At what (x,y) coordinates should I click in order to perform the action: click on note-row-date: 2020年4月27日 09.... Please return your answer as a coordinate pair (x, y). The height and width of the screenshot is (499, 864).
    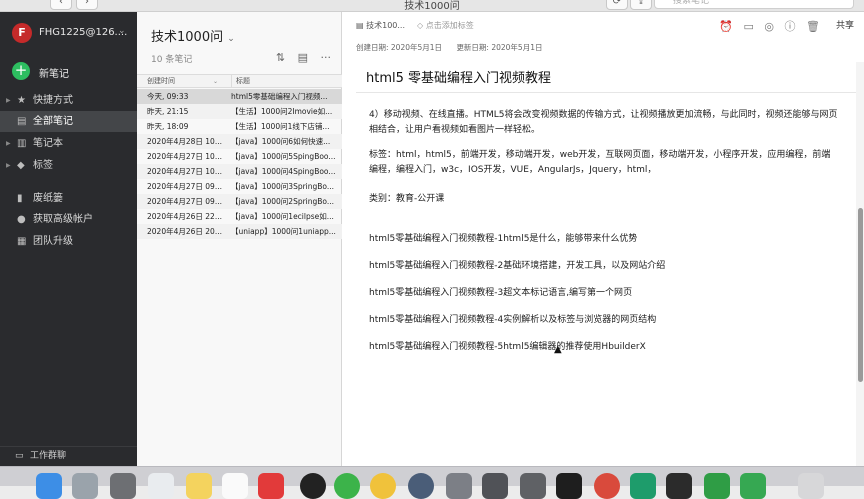
    Looking at the image, I should click on (184, 201).